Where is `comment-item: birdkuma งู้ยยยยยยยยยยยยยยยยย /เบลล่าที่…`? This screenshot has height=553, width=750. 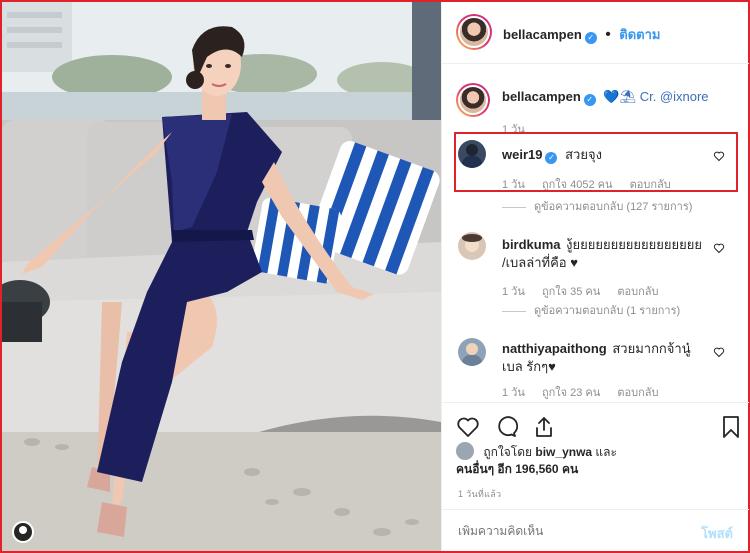 comment-item: birdkuma งู้ยยยยยยยยยยยยยยยยย /เบลล่าที่… is located at coordinates (595, 266).